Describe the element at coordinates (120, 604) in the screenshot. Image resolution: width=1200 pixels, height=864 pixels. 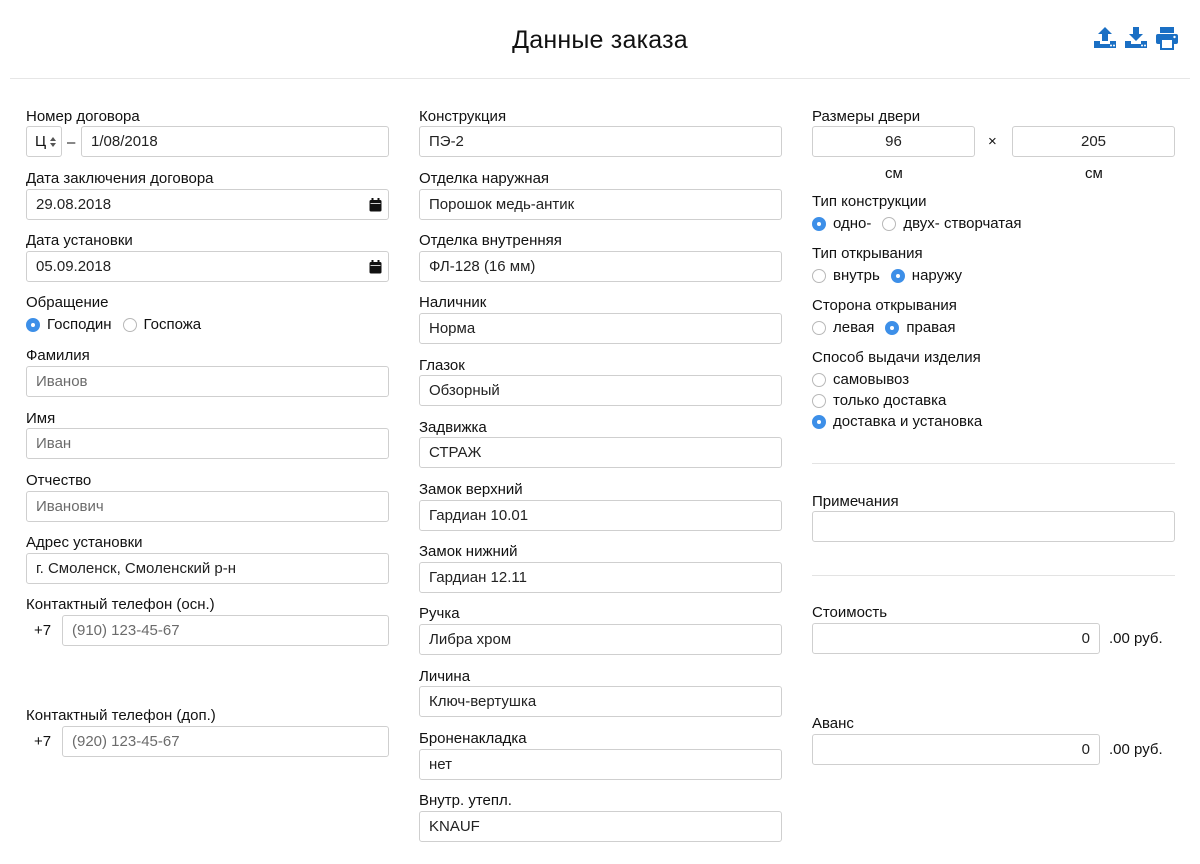
I see `phone-main-label: Контактный телефон (осн.)` at that location.